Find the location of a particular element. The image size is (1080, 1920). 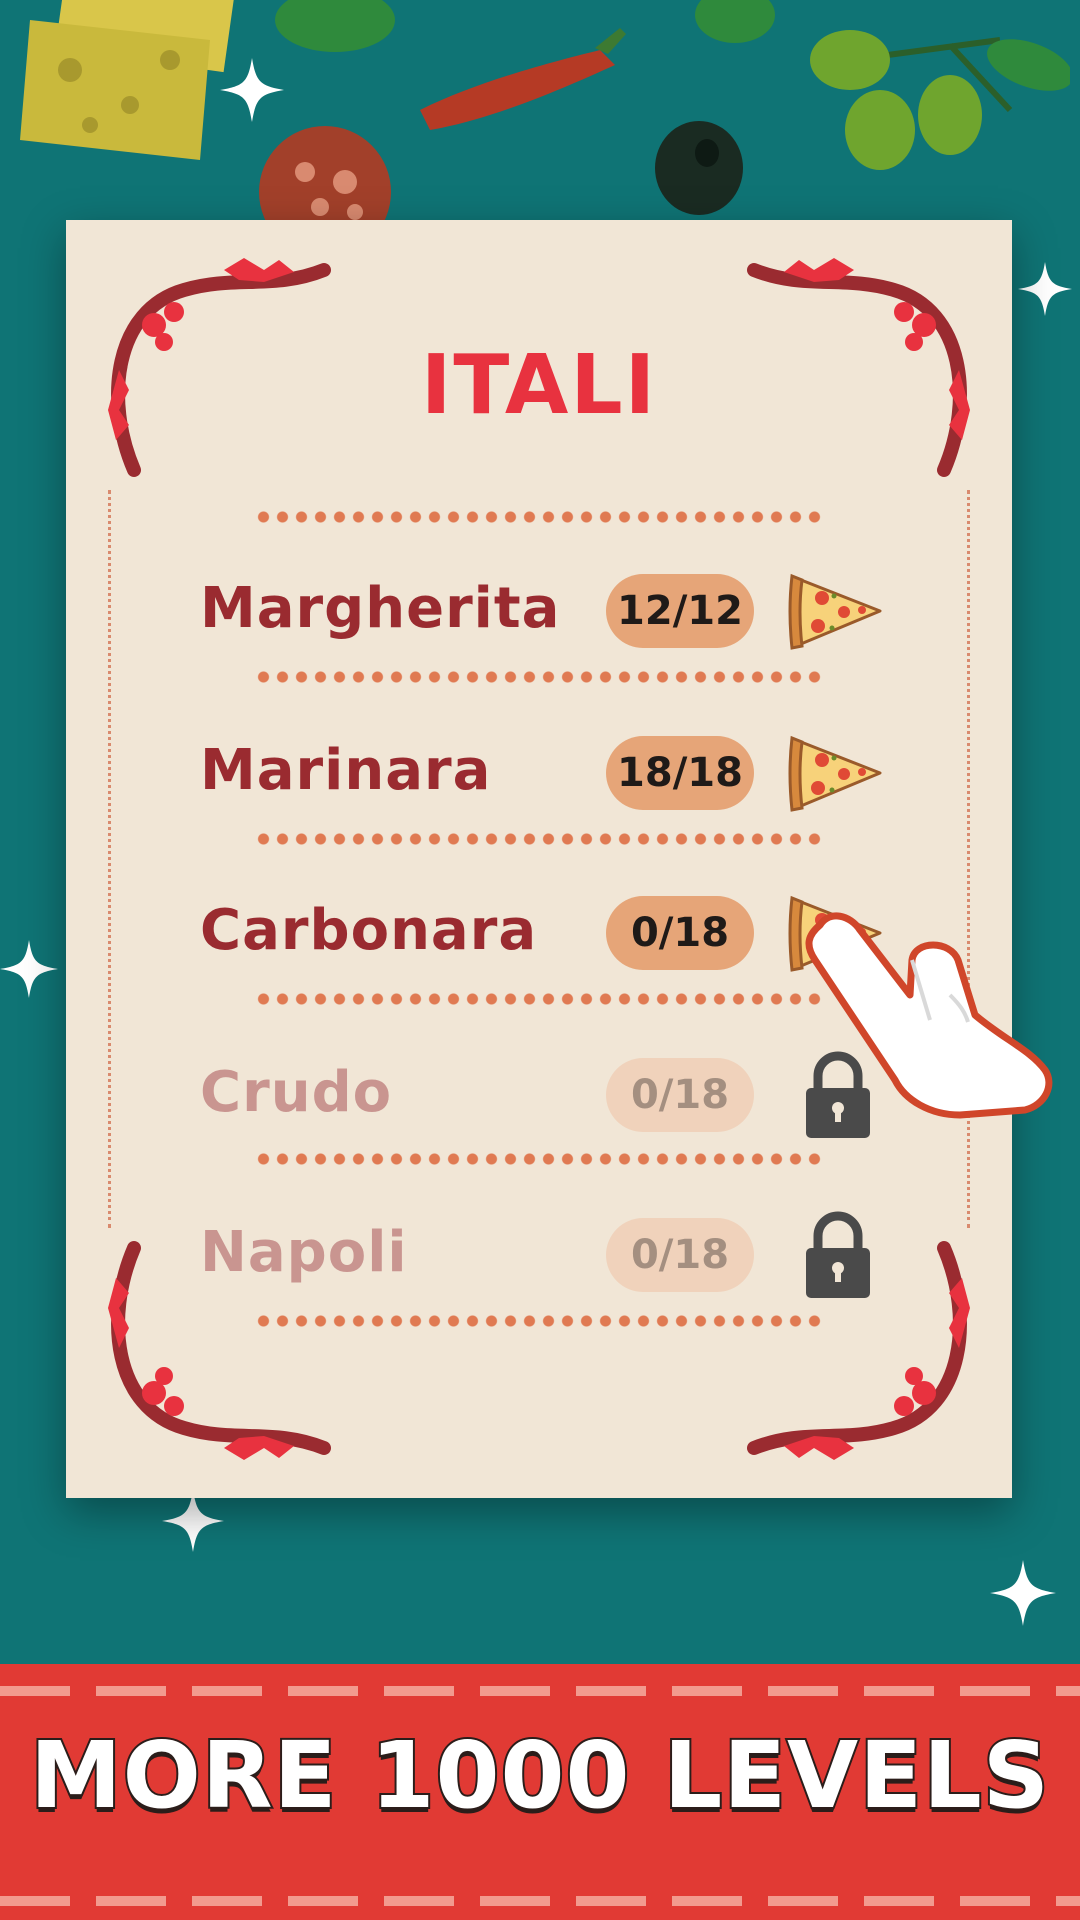

level-row-napoli: Napoli 0/18 is located at coordinates (539, 1254).